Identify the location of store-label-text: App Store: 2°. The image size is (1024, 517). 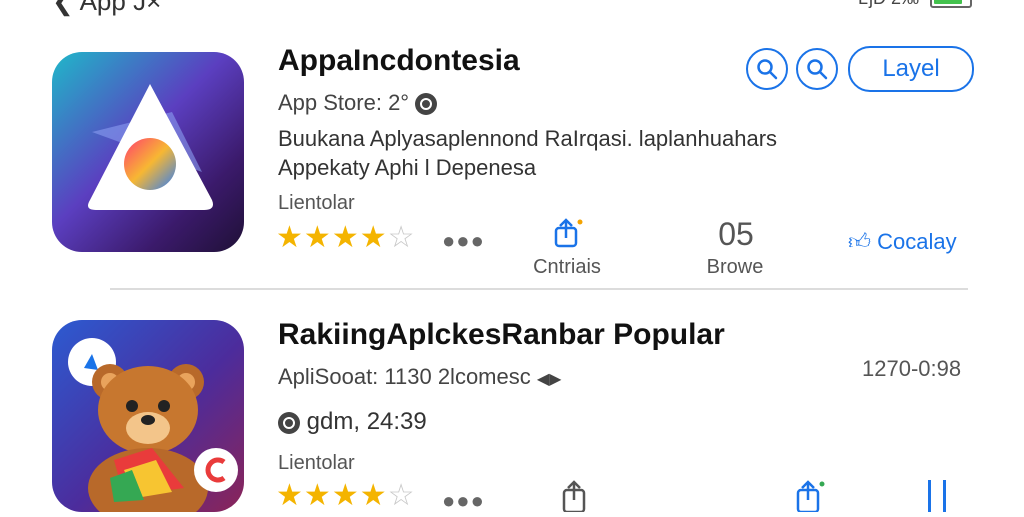
(344, 102).